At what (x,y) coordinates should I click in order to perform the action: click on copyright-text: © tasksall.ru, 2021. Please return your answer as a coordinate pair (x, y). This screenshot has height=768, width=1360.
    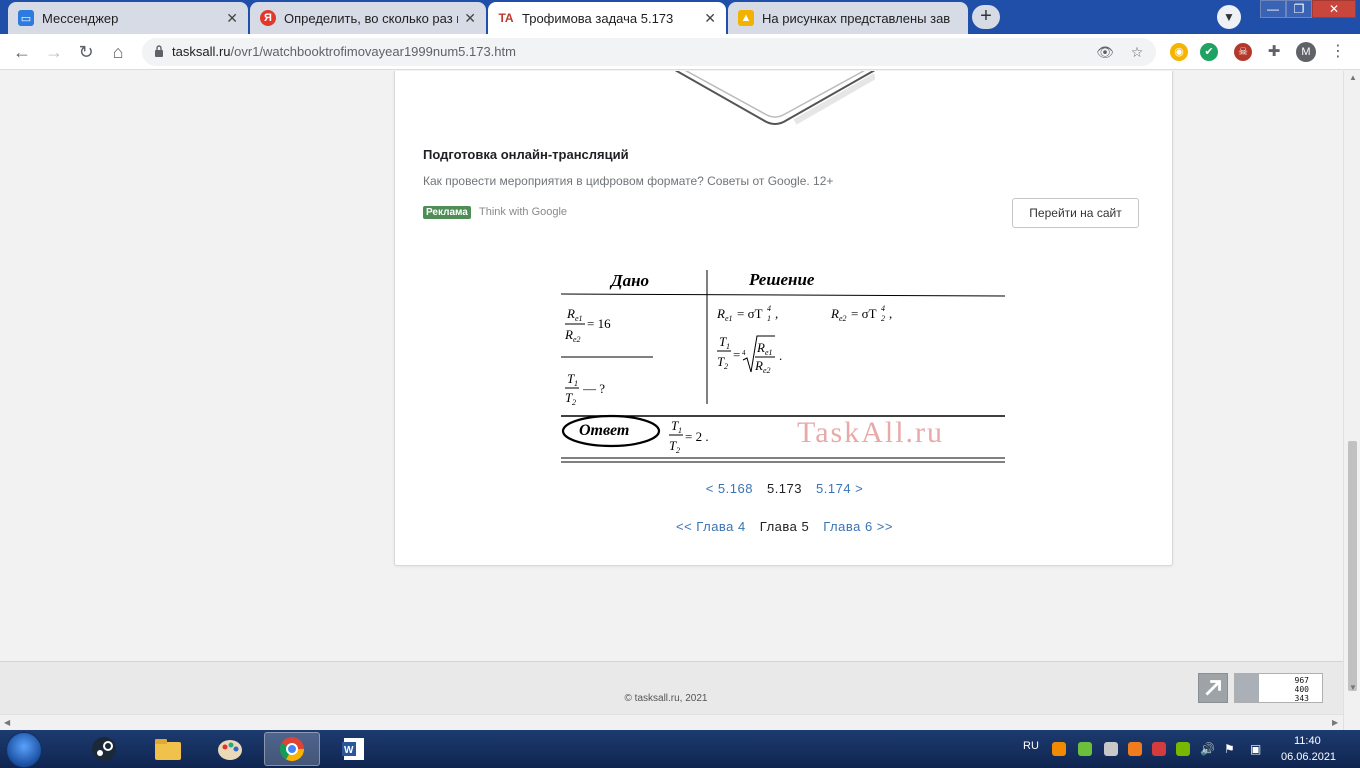
    Looking at the image, I should click on (666, 698).